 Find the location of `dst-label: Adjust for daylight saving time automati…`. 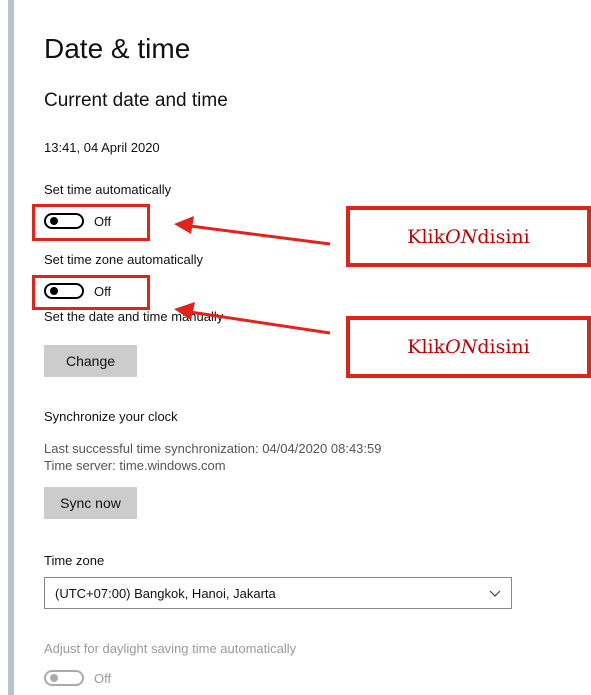

dst-label: Adjust for daylight saving time automati… is located at coordinates (170, 648).